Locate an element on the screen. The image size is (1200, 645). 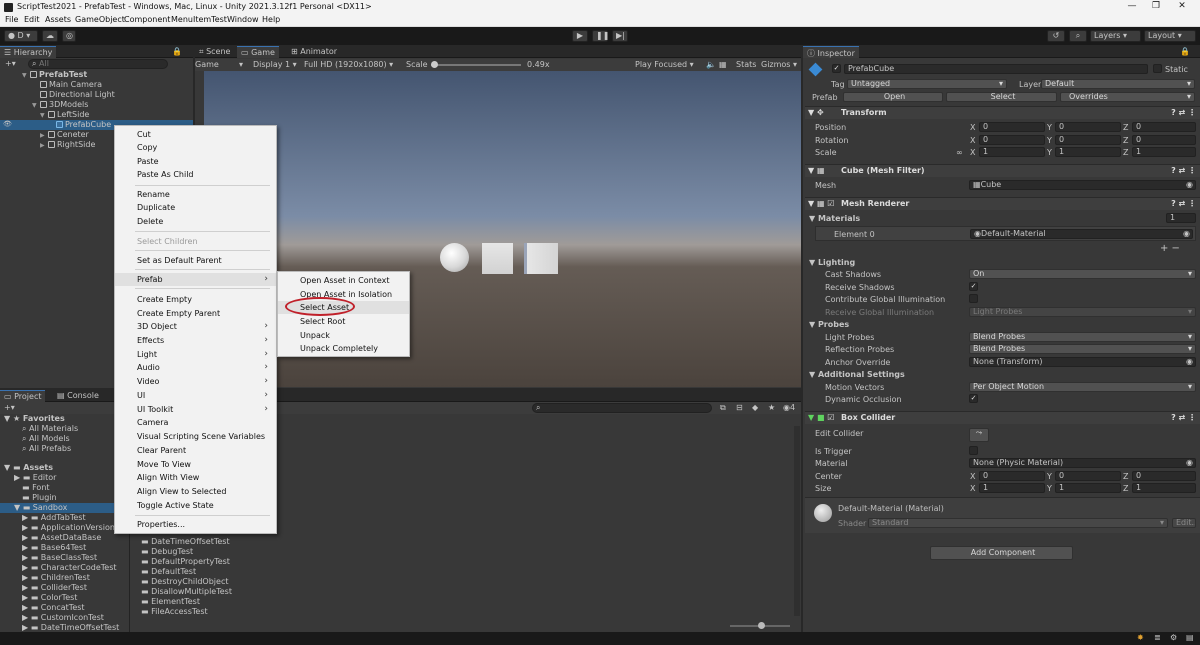
menu-item-duplicate: Duplicate is located at coordinates (195, 207).